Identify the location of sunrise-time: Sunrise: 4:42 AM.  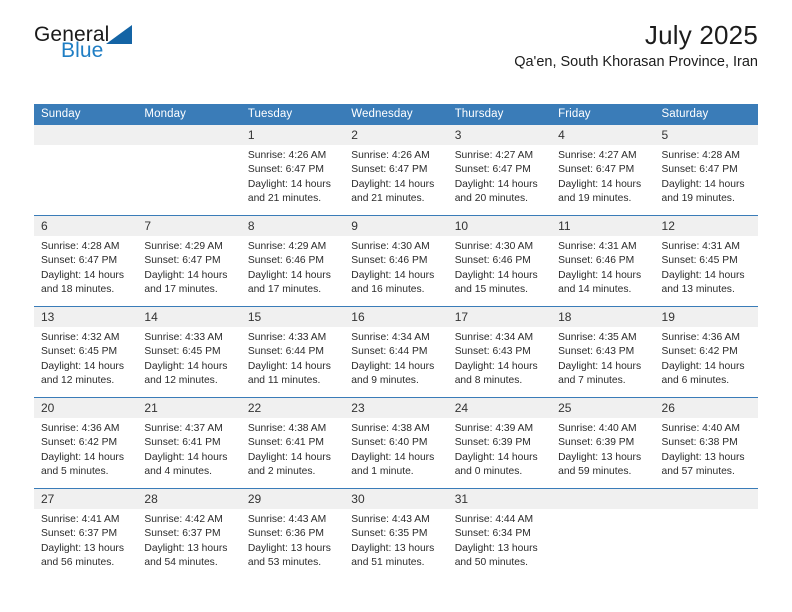
(183, 519).